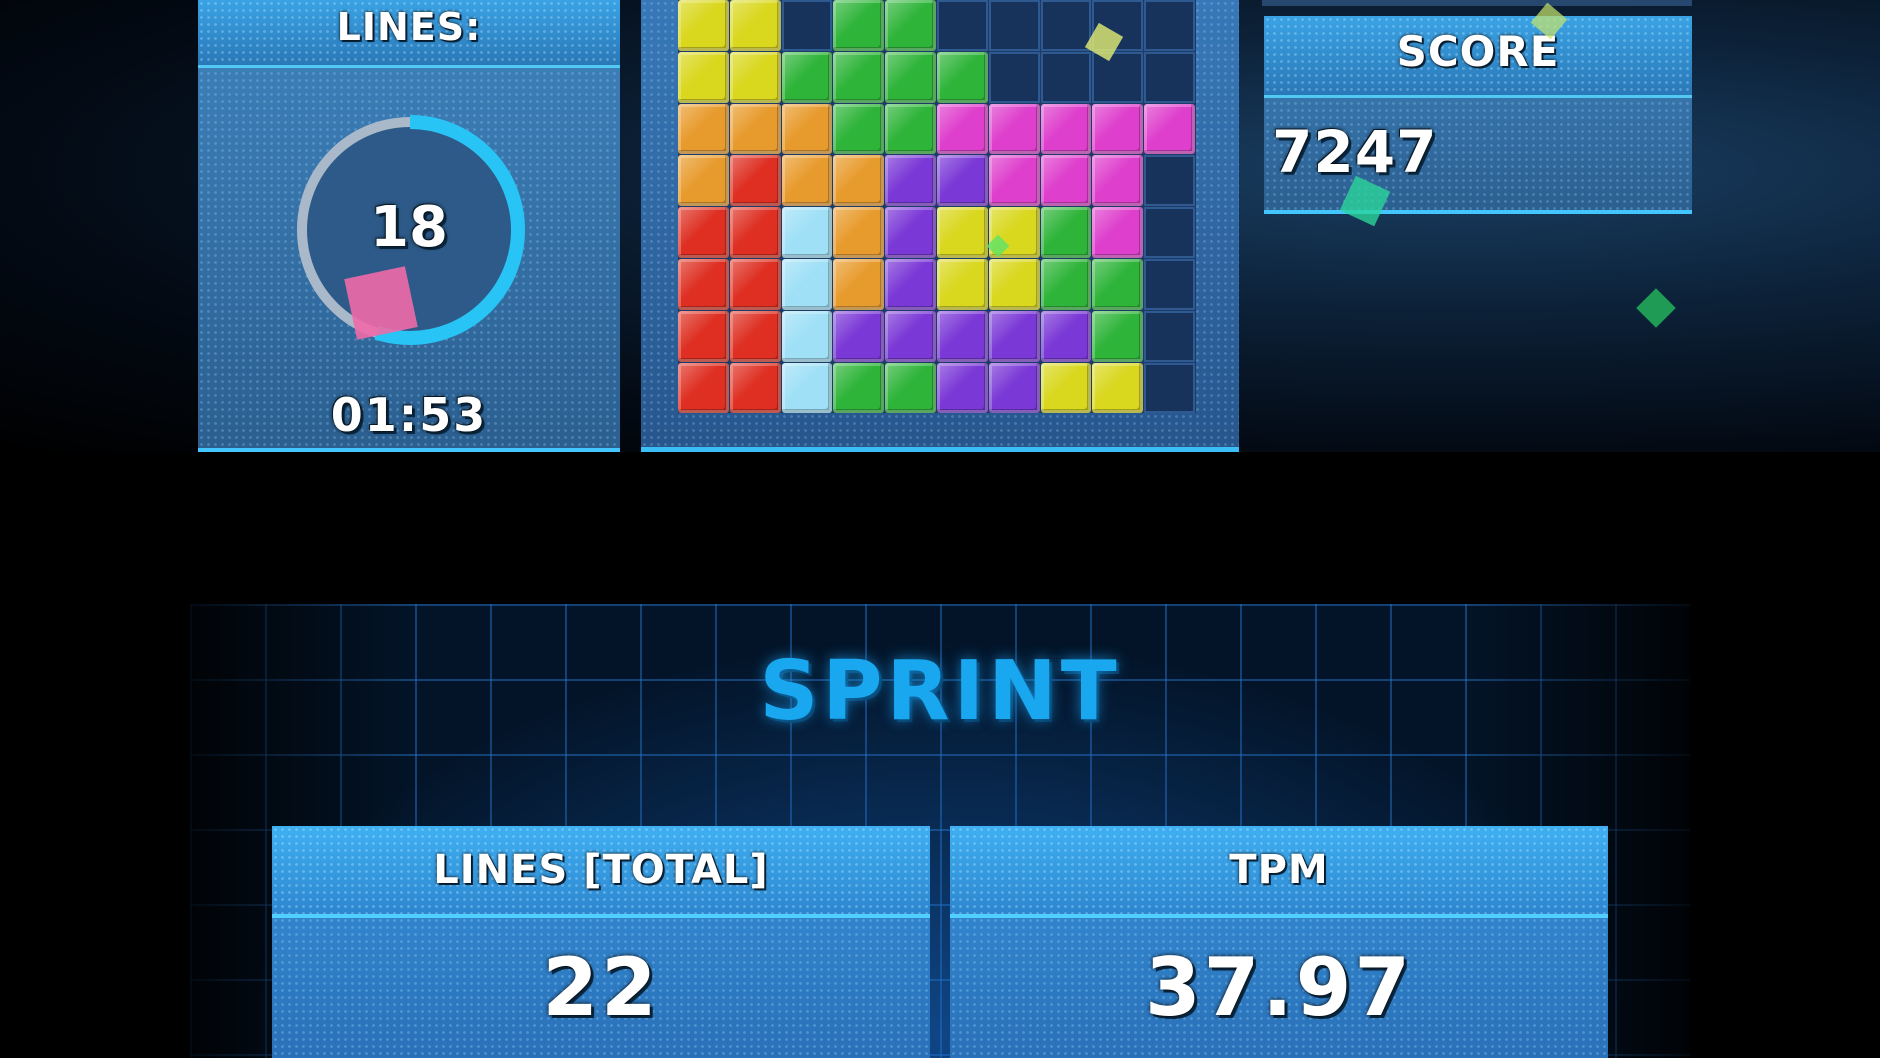  I want to click on mode-title: SPRINT, so click(940, 691).